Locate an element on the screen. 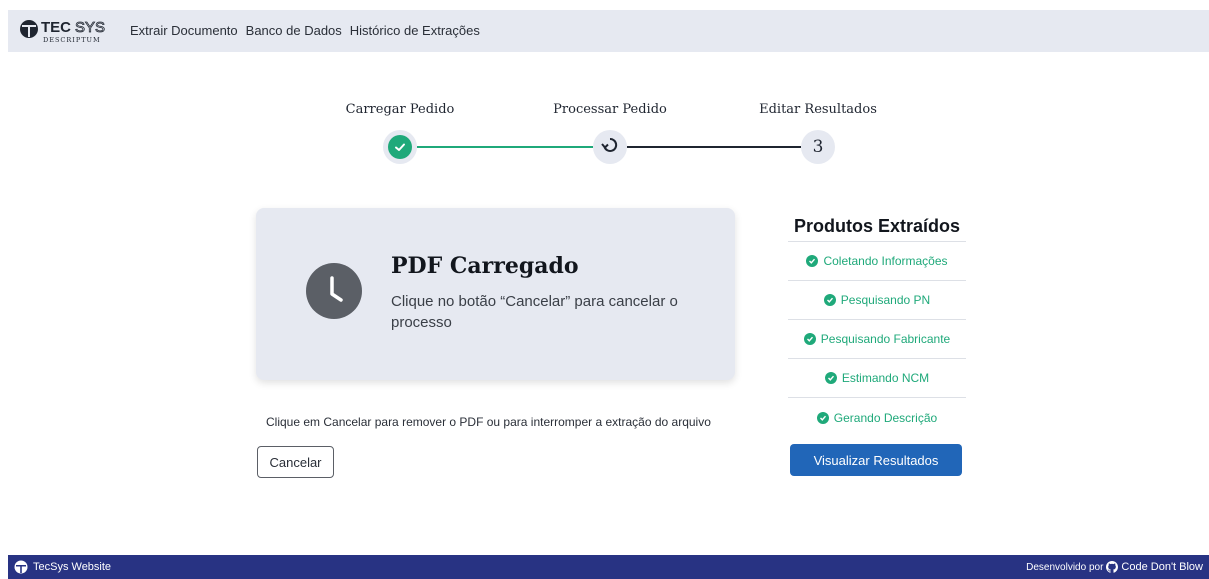  step-label-editar: Editar Resultados is located at coordinates (818, 109).